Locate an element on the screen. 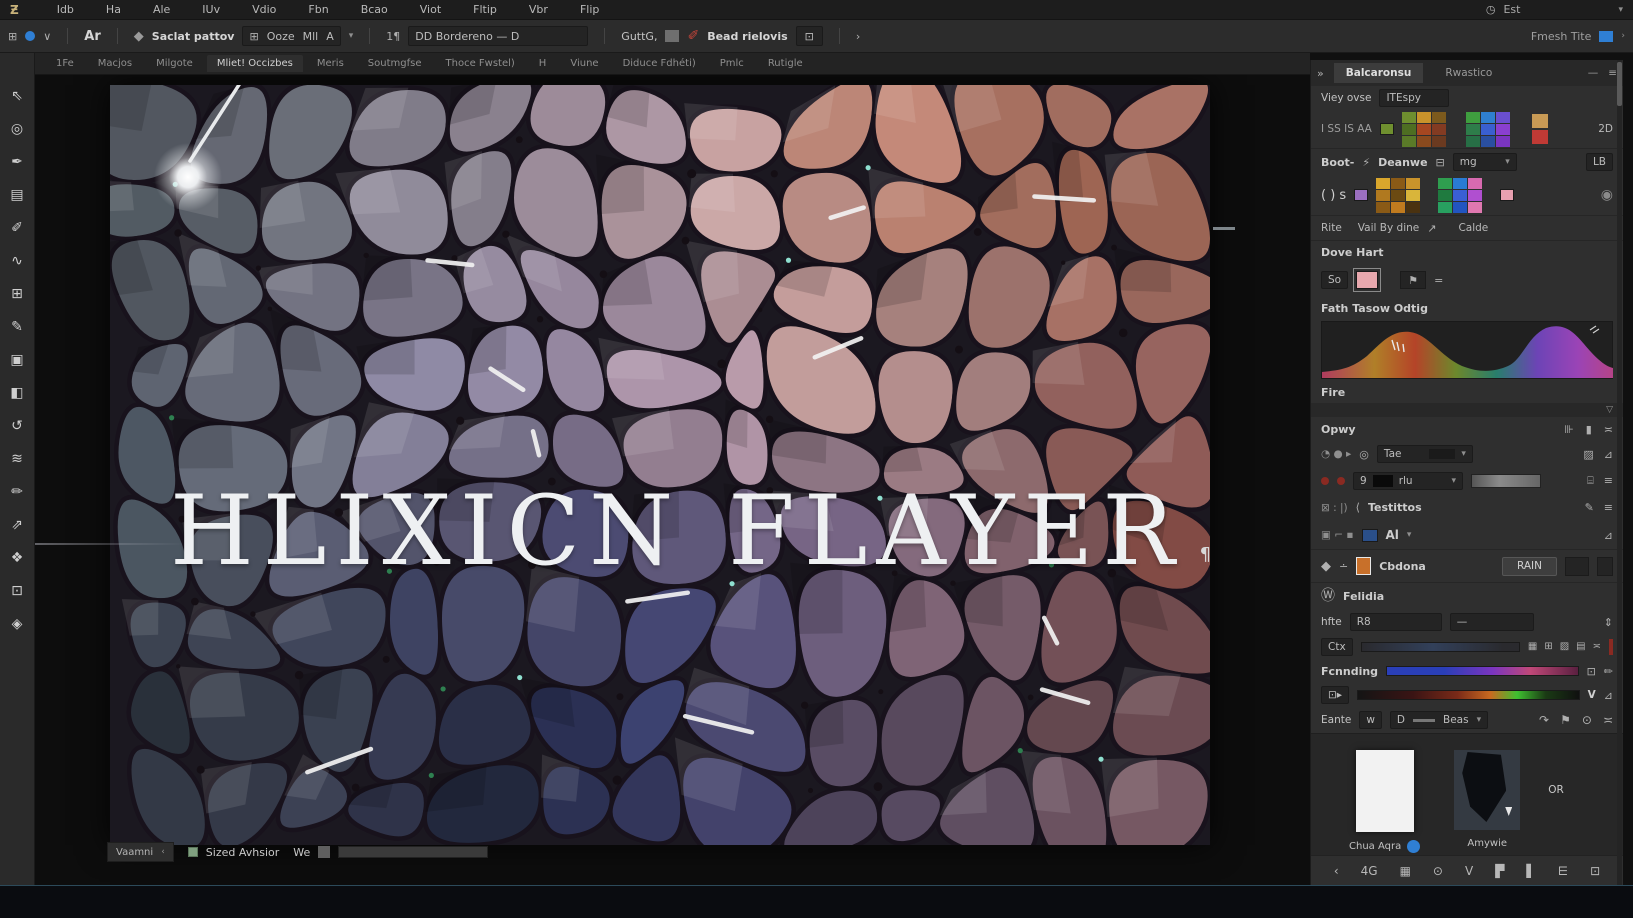 The height and width of the screenshot is (918, 1633). dark-button is located at coordinates (1577, 566).